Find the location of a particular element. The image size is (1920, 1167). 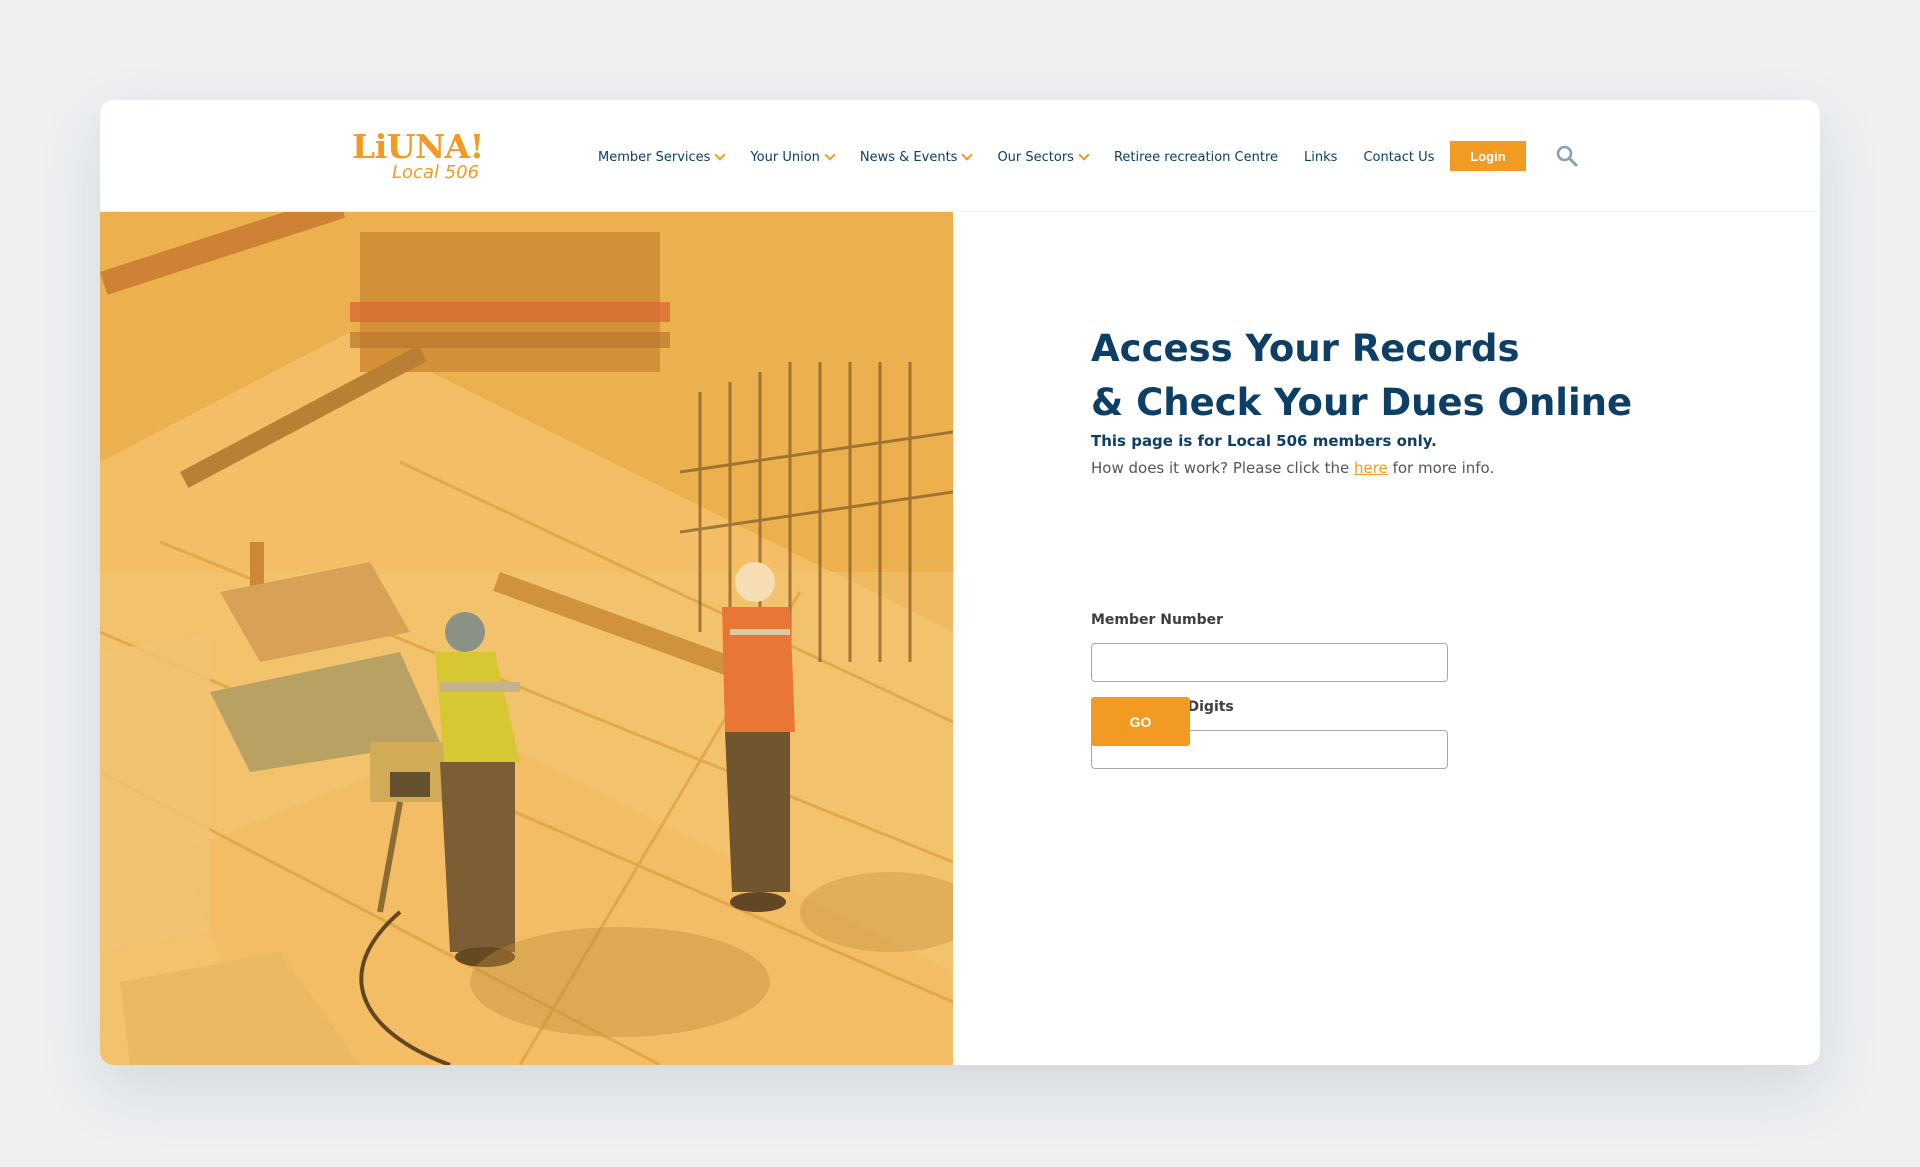

logo-wordmark: LiUNA! is located at coordinates (418, 146).